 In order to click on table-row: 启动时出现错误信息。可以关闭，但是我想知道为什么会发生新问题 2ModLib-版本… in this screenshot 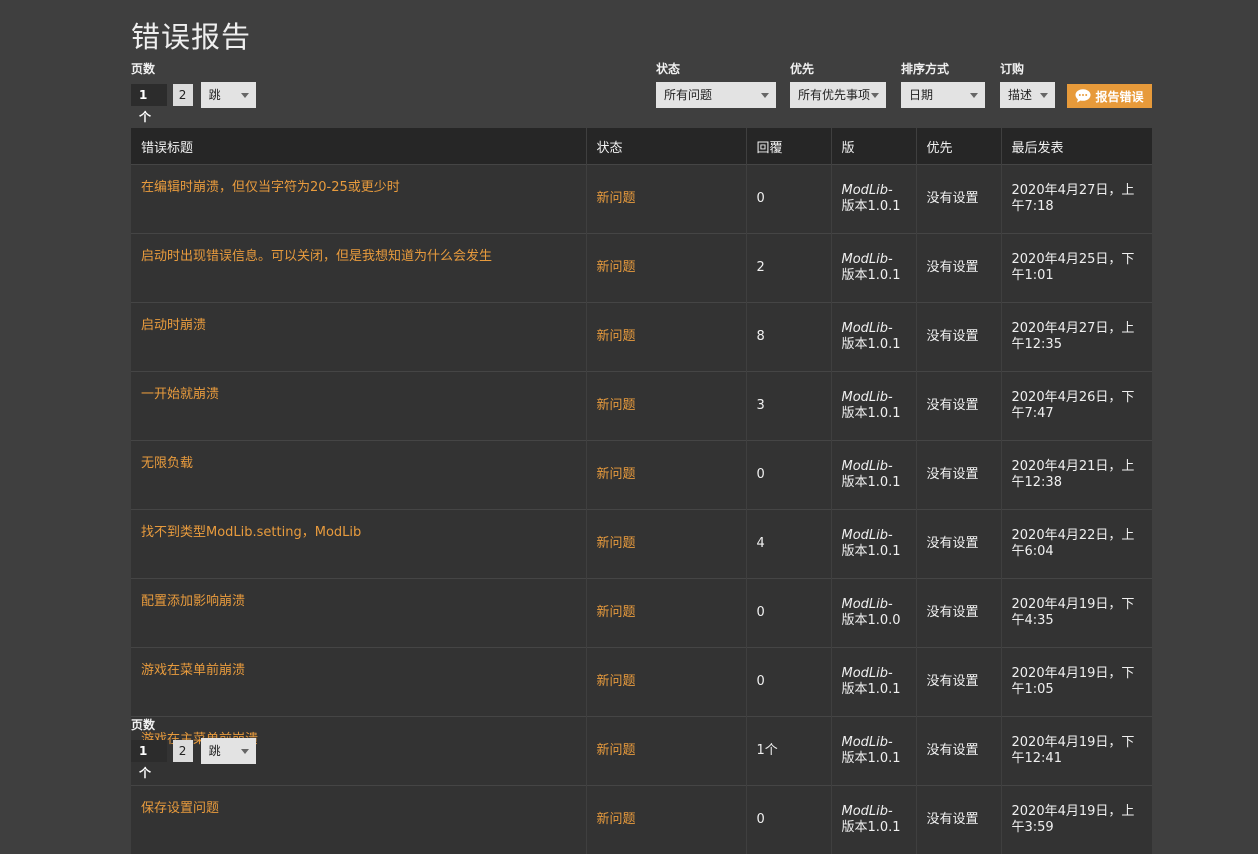, I will do `click(641, 268)`.